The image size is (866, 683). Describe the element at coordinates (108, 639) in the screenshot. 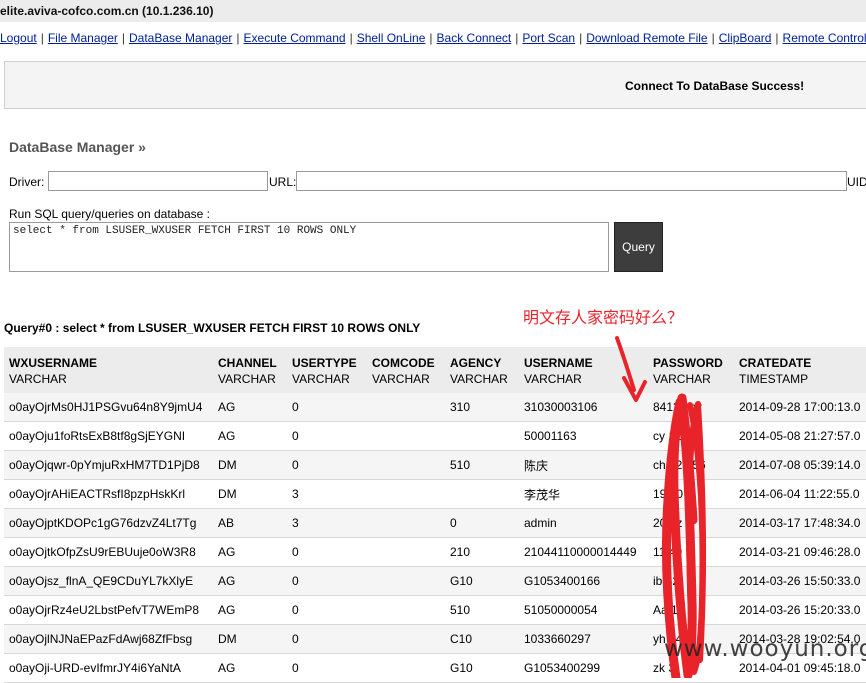

I see `table-cell: o0ayOjlNJNaEPazFdAwj68ZfFbsg` at that location.